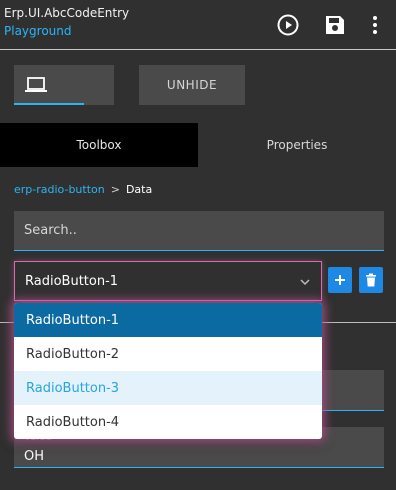 The width and height of the screenshot is (396, 490). I want to click on play-circle-icon, so click(288, 25).